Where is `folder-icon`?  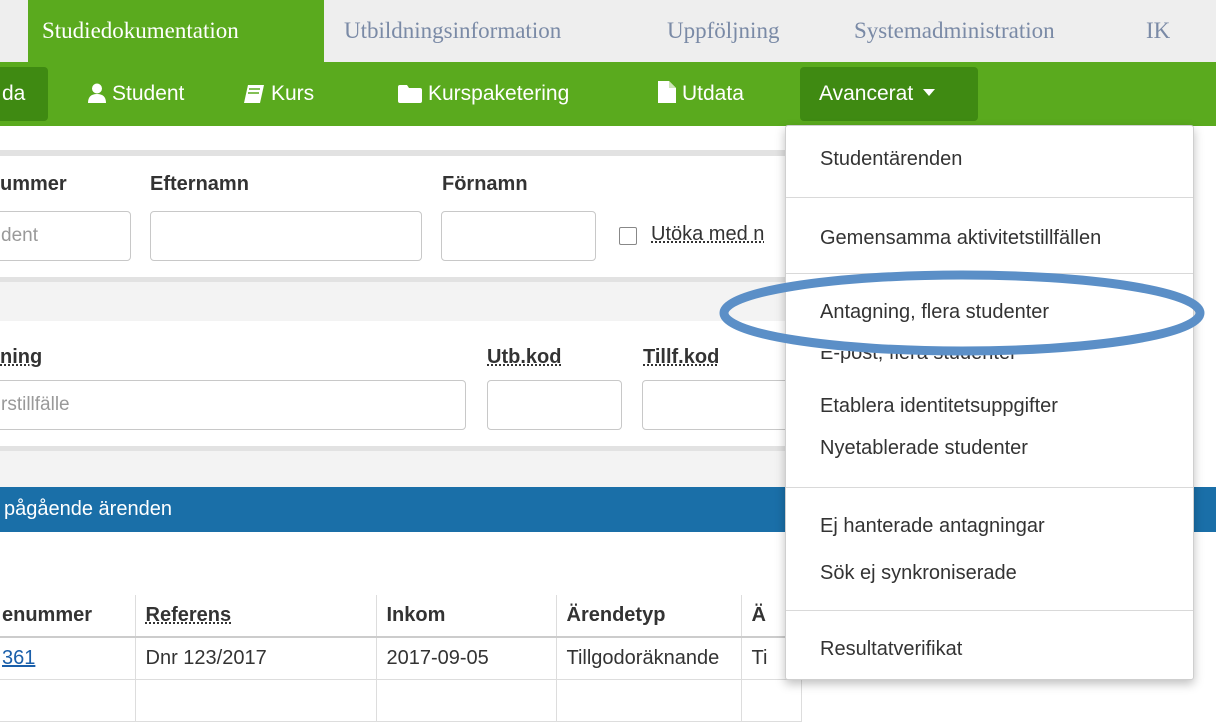
folder-icon is located at coordinates (410, 94).